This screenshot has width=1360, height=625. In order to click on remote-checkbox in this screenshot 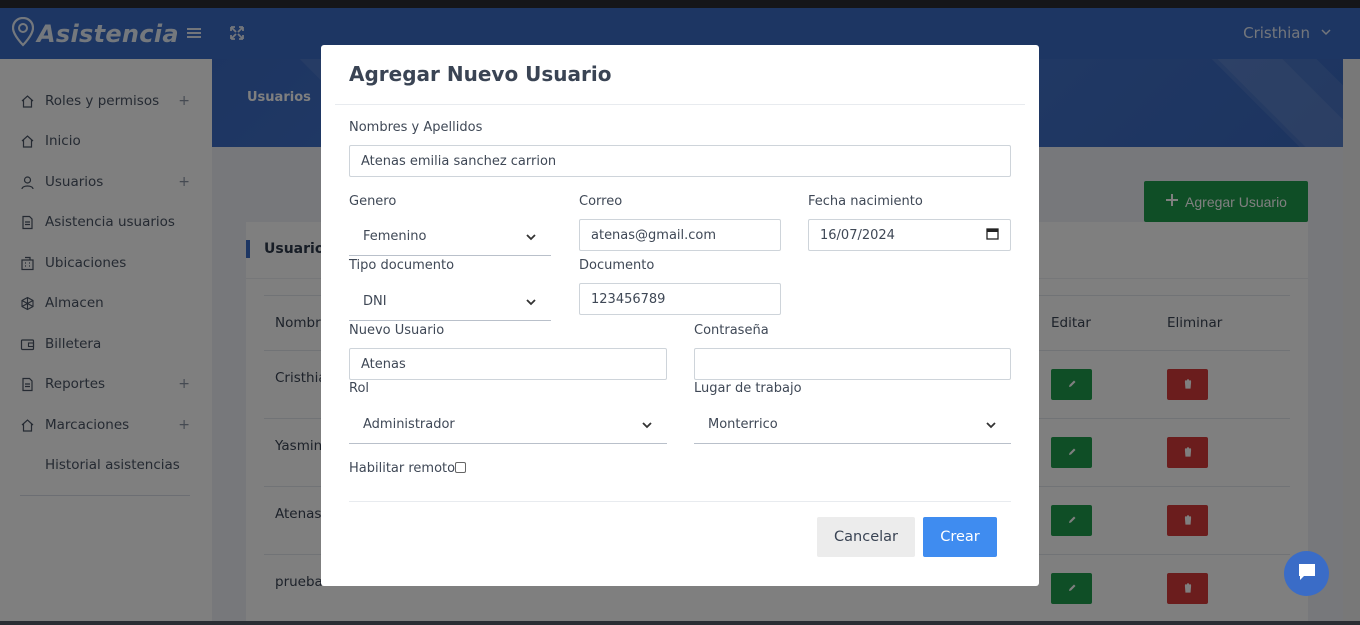, I will do `click(460, 467)`.